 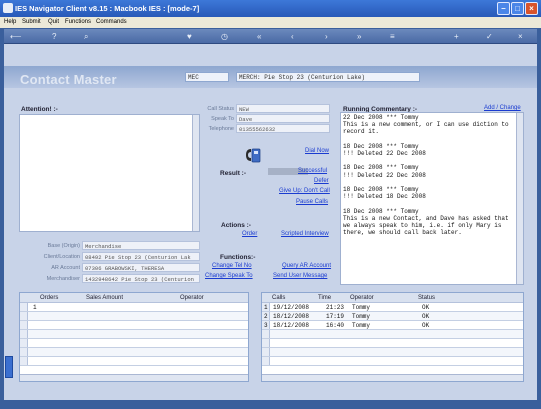 What do you see at coordinates (305, 234) in the screenshot?
I see `scripted-interview-link: Scripted Interview` at bounding box center [305, 234].